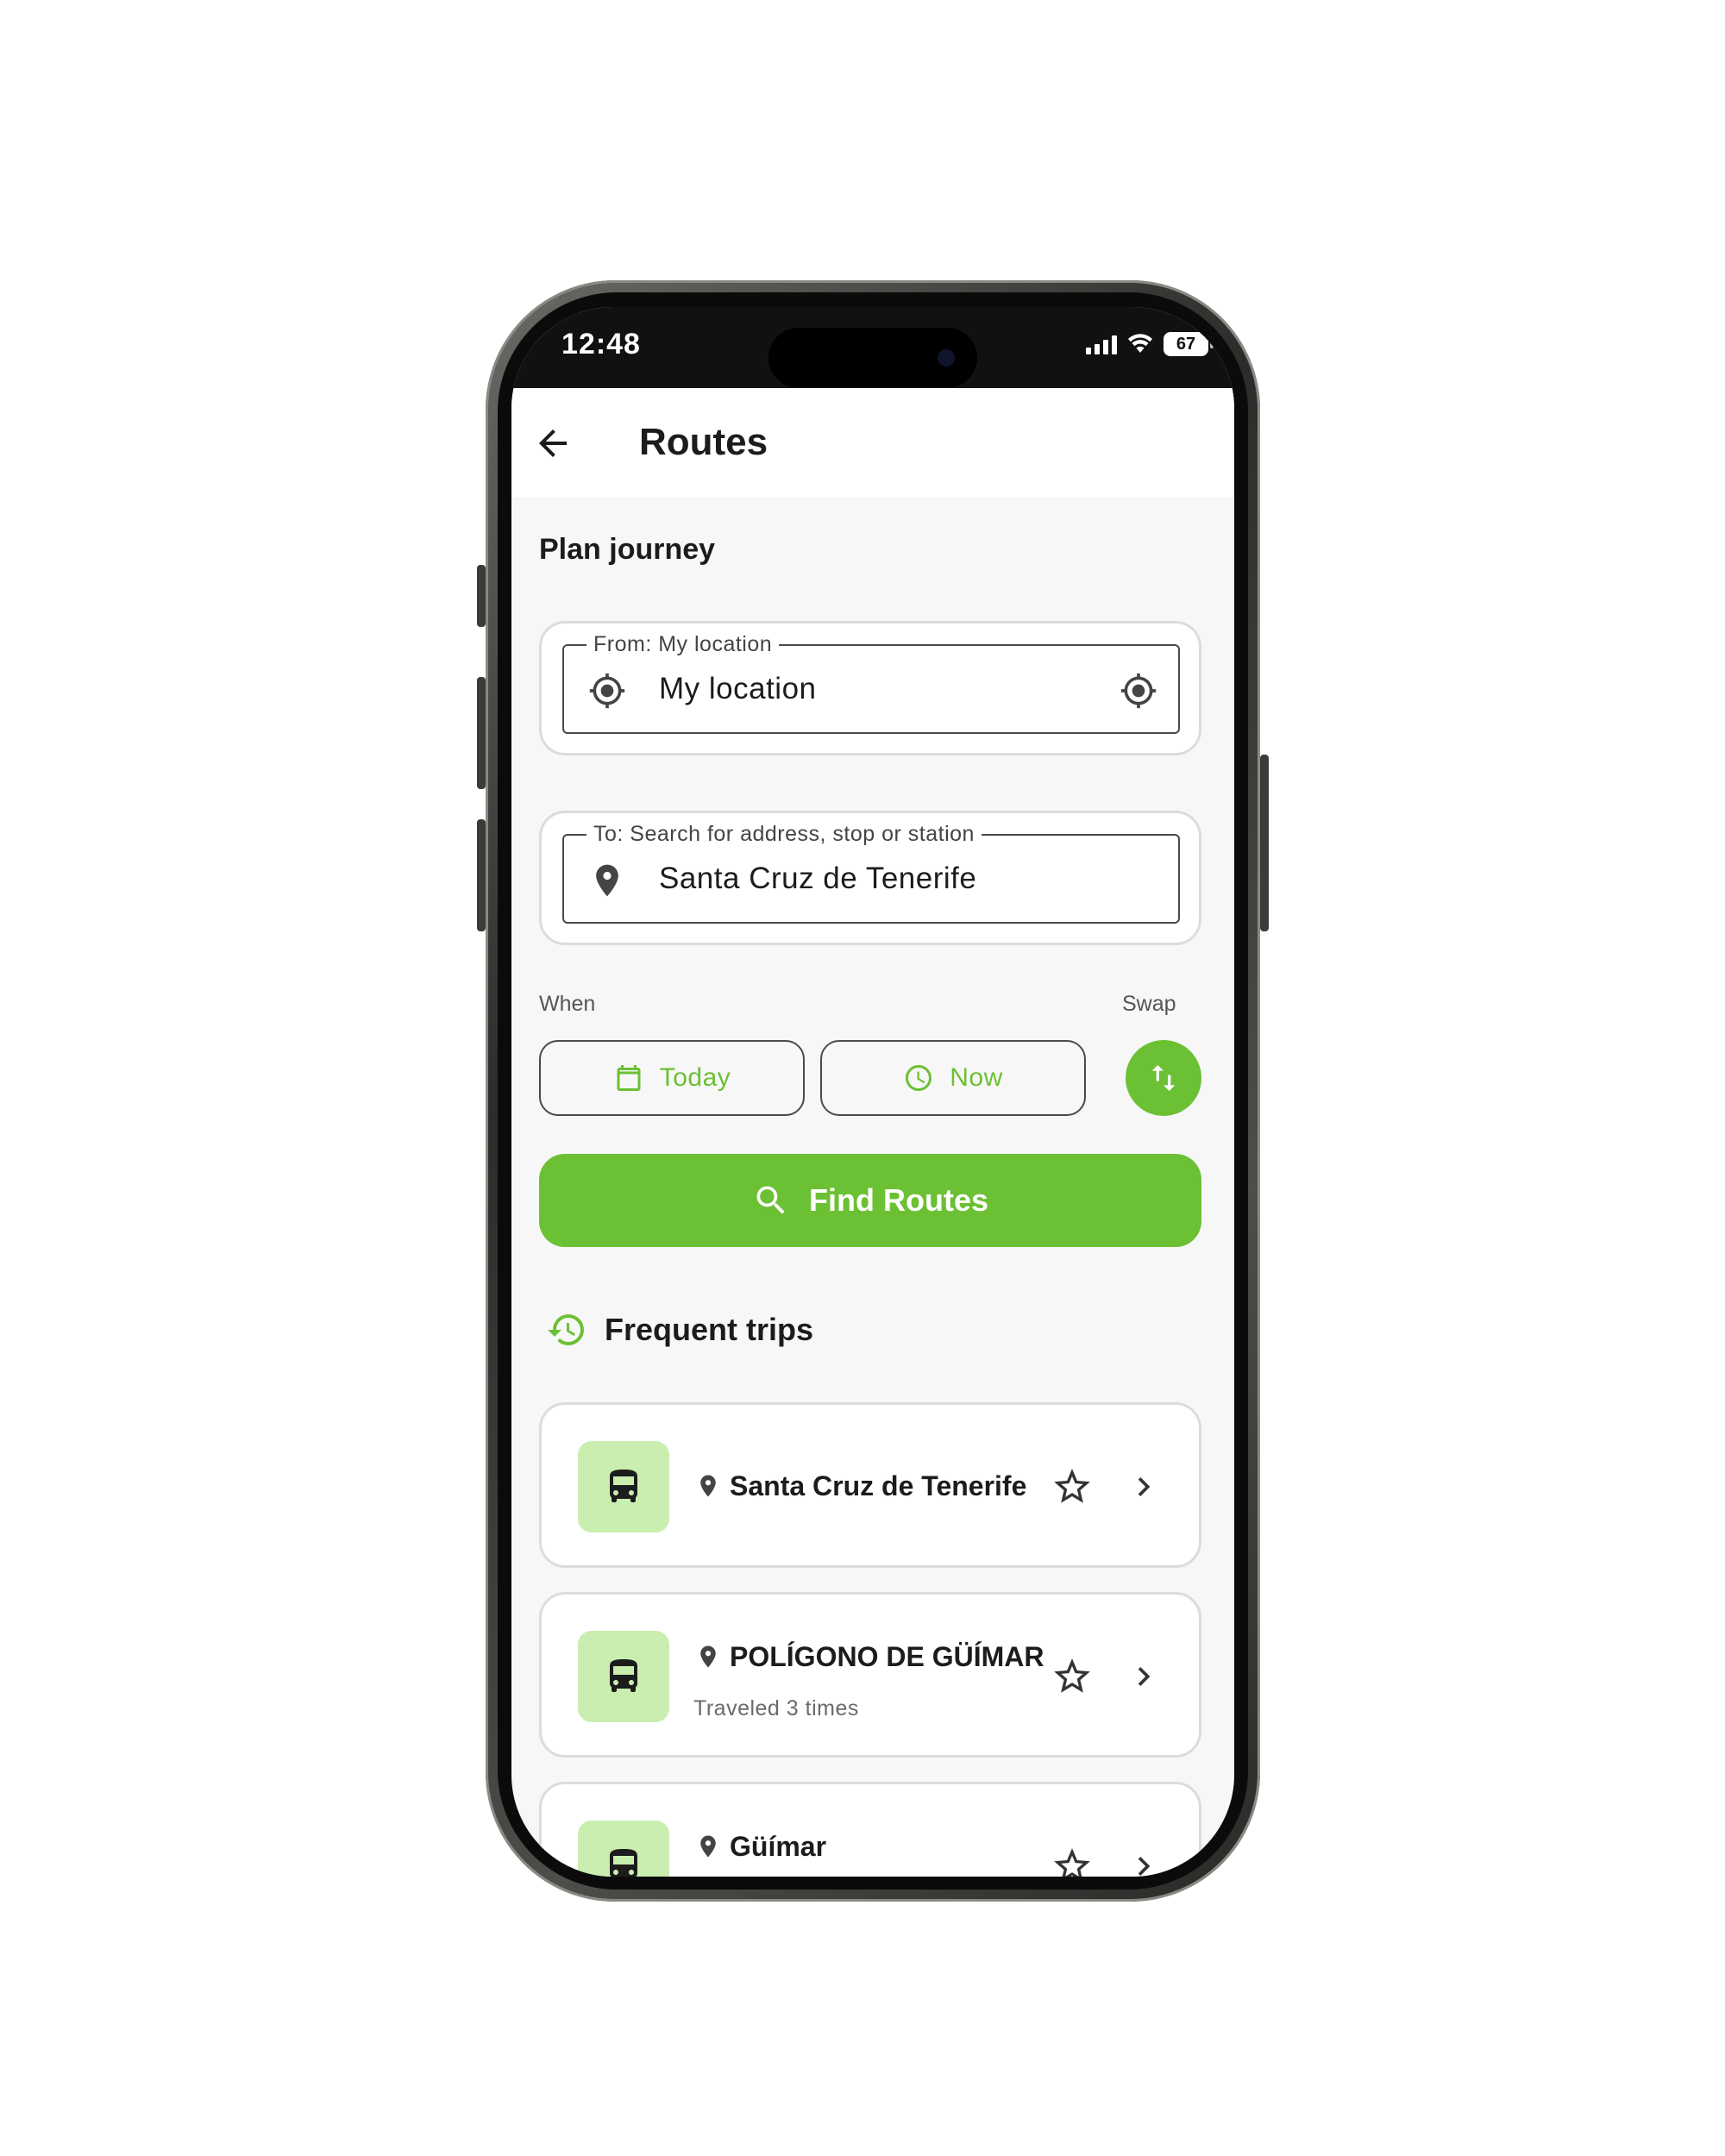  What do you see at coordinates (627, 549) in the screenshot?
I see `plan-journey-title: Plan journey` at bounding box center [627, 549].